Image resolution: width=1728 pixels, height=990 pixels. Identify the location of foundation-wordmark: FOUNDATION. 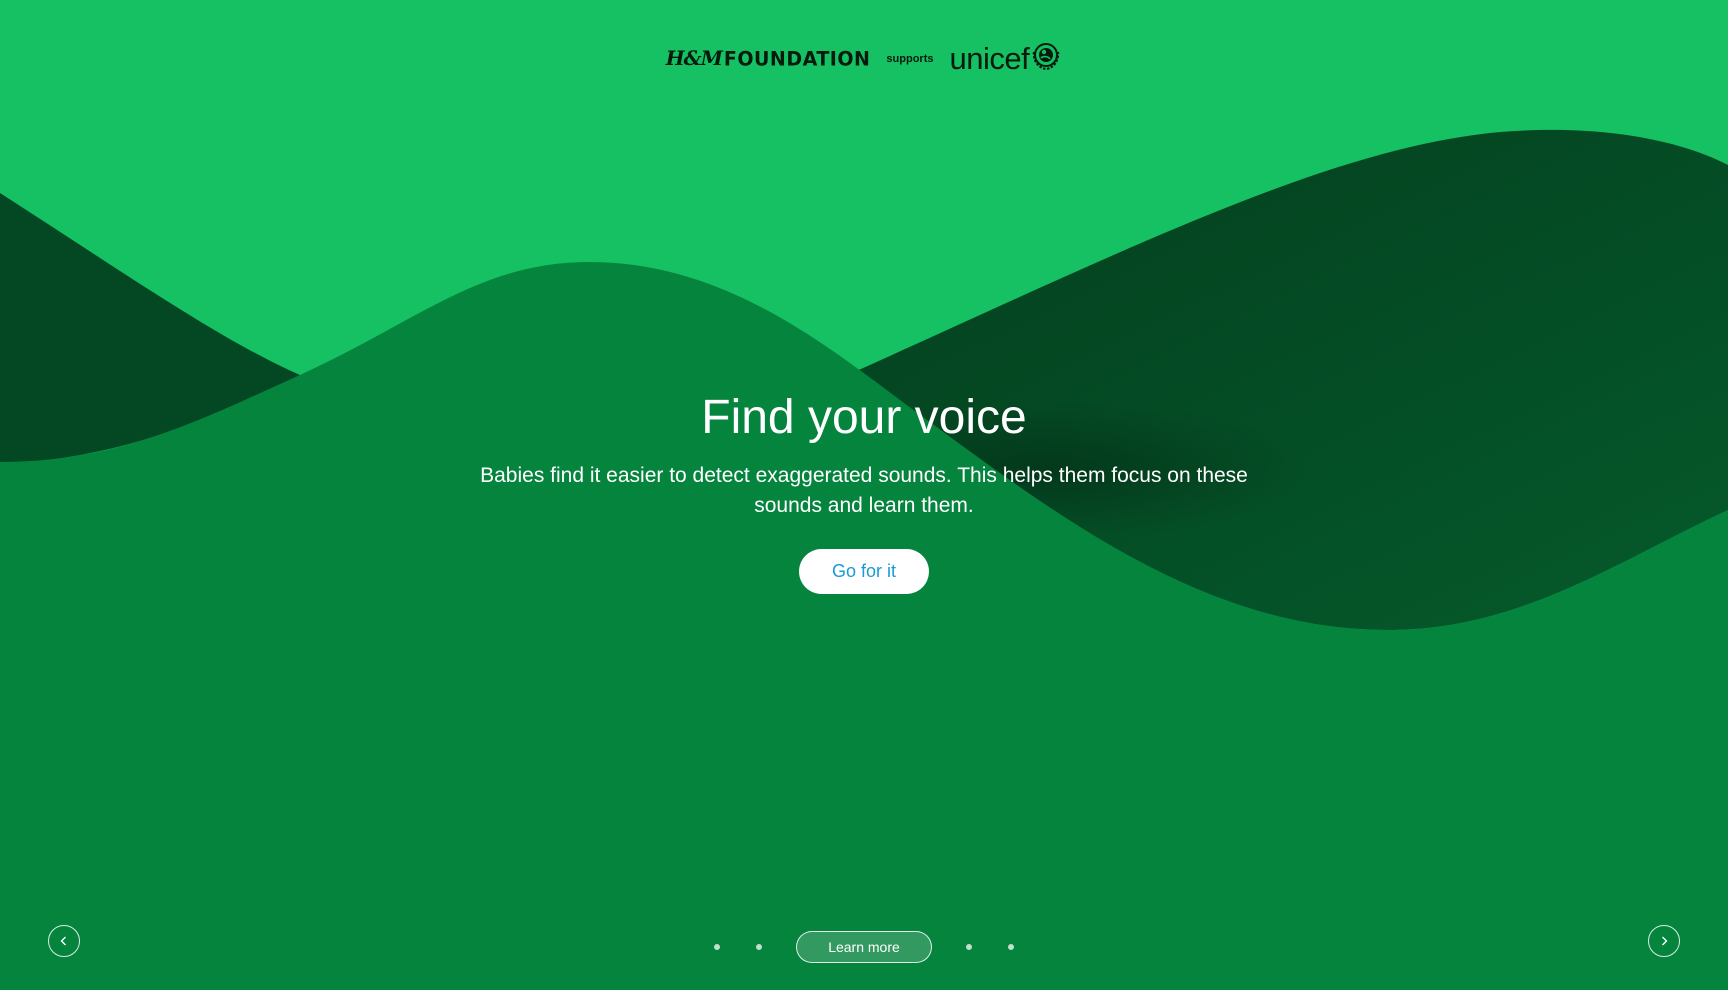
(797, 59).